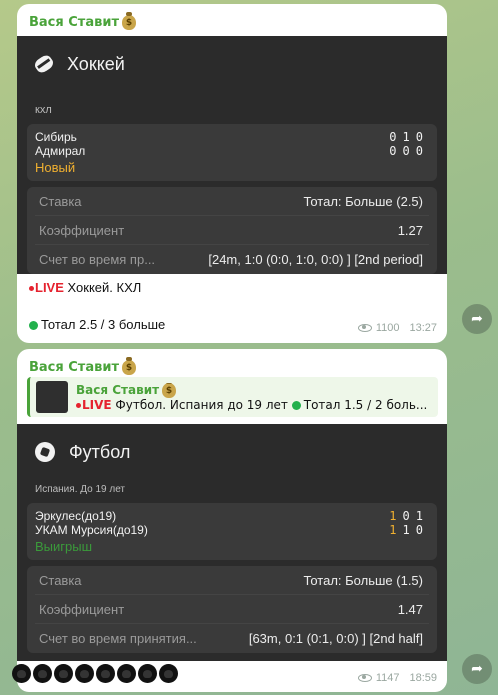 The width and height of the screenshot is (498, 695). Describe the element at coordinates (335, 638) in the screenshot. I see `detail-value: [63m, 0:1 (0:1, 0:0) ] [2nd half]` at that location.